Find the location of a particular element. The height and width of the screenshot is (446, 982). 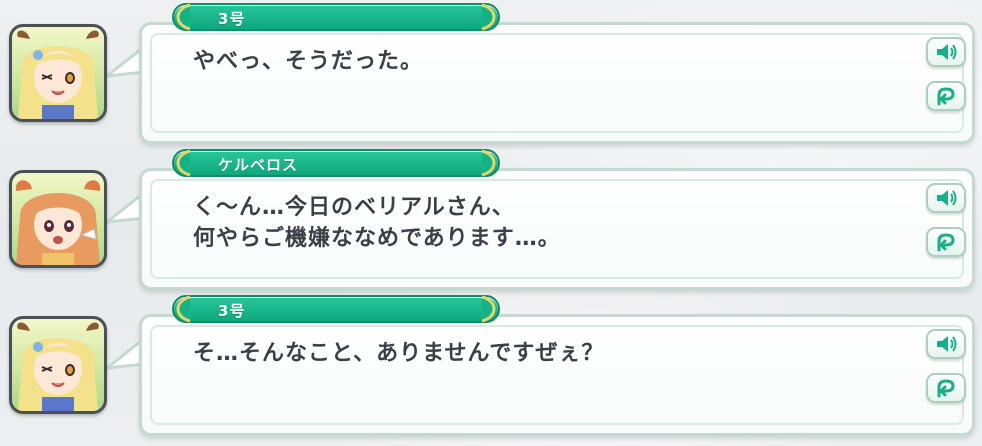

dialogue-text: く～ん…今日のベリアルさん、 何やらご機嫌ななめであります…。 is located at coordinates (377, 223).